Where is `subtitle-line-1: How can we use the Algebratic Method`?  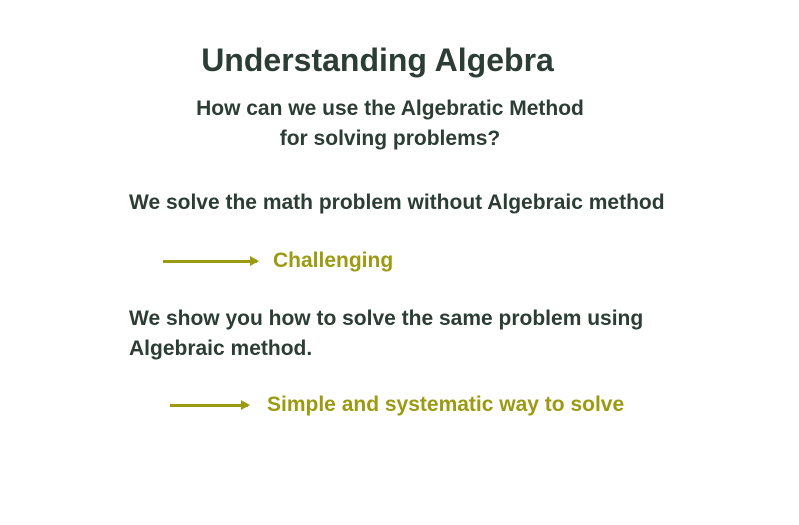
subtitle-line-1: How can we use the Algebratic Method is located at coordinates (390, 108).